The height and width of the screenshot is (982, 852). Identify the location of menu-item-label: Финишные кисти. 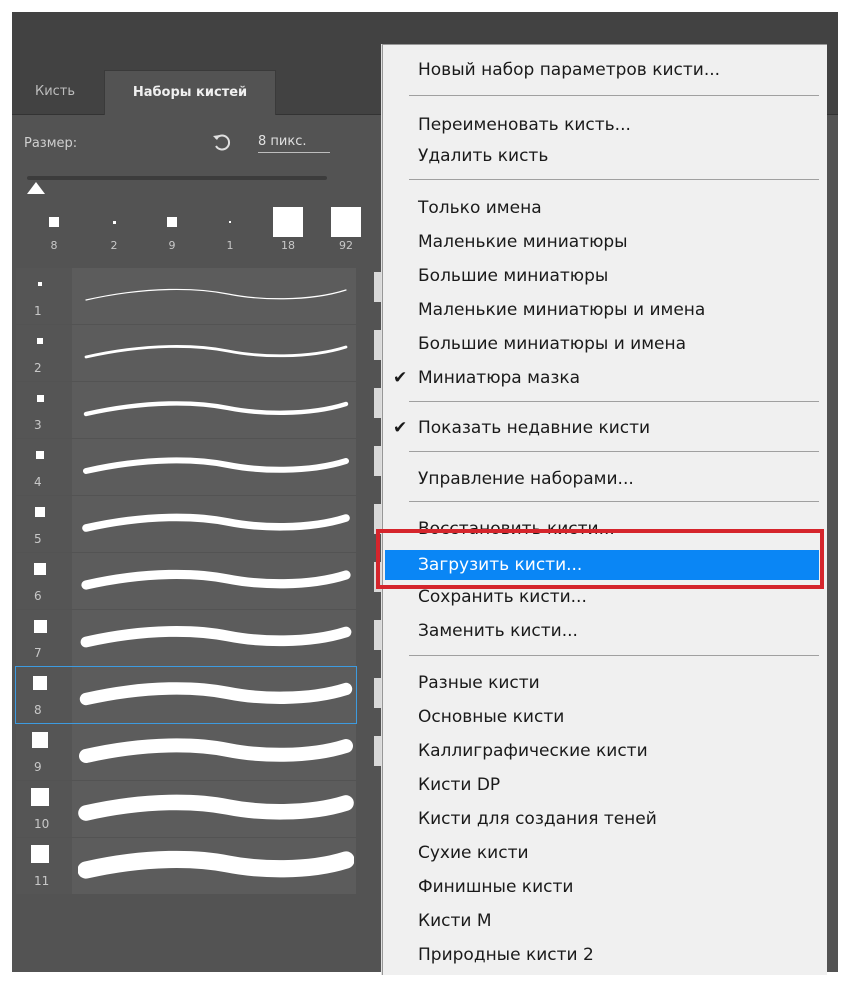
(496, 887).